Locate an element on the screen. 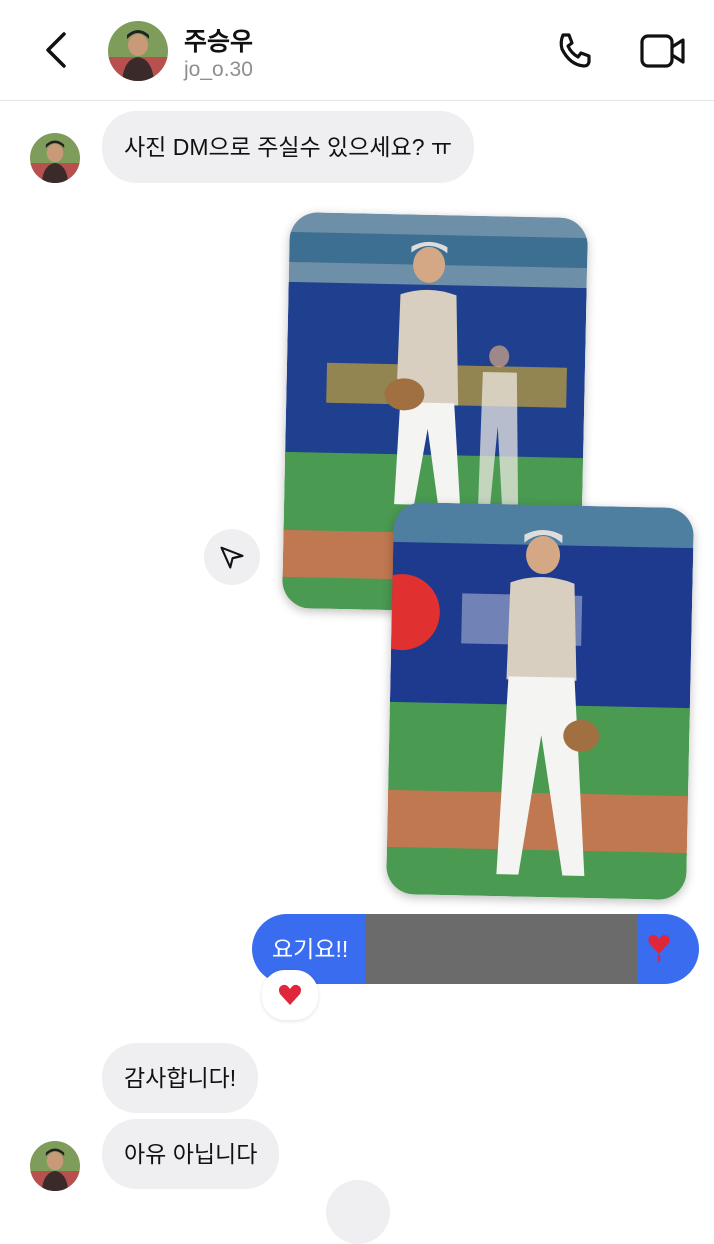 This screenshot has height=1244, width=714. message-bubble-incoming: 감사합니다! is located at coordinates (180, 1078).